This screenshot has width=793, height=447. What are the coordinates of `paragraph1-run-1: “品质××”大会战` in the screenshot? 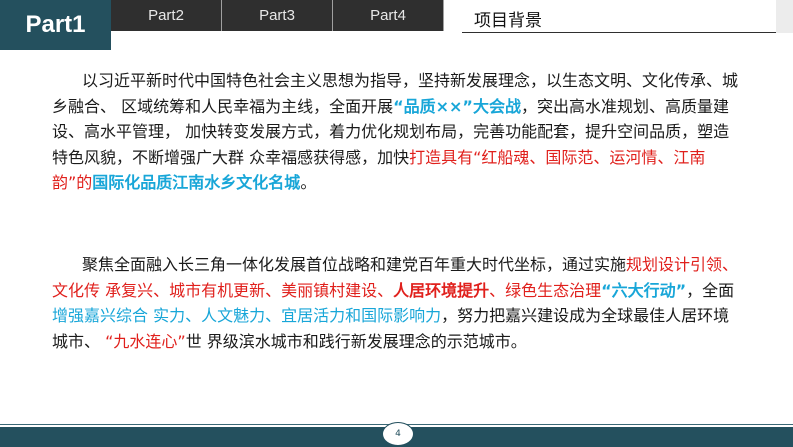 It's located at (457, 106).